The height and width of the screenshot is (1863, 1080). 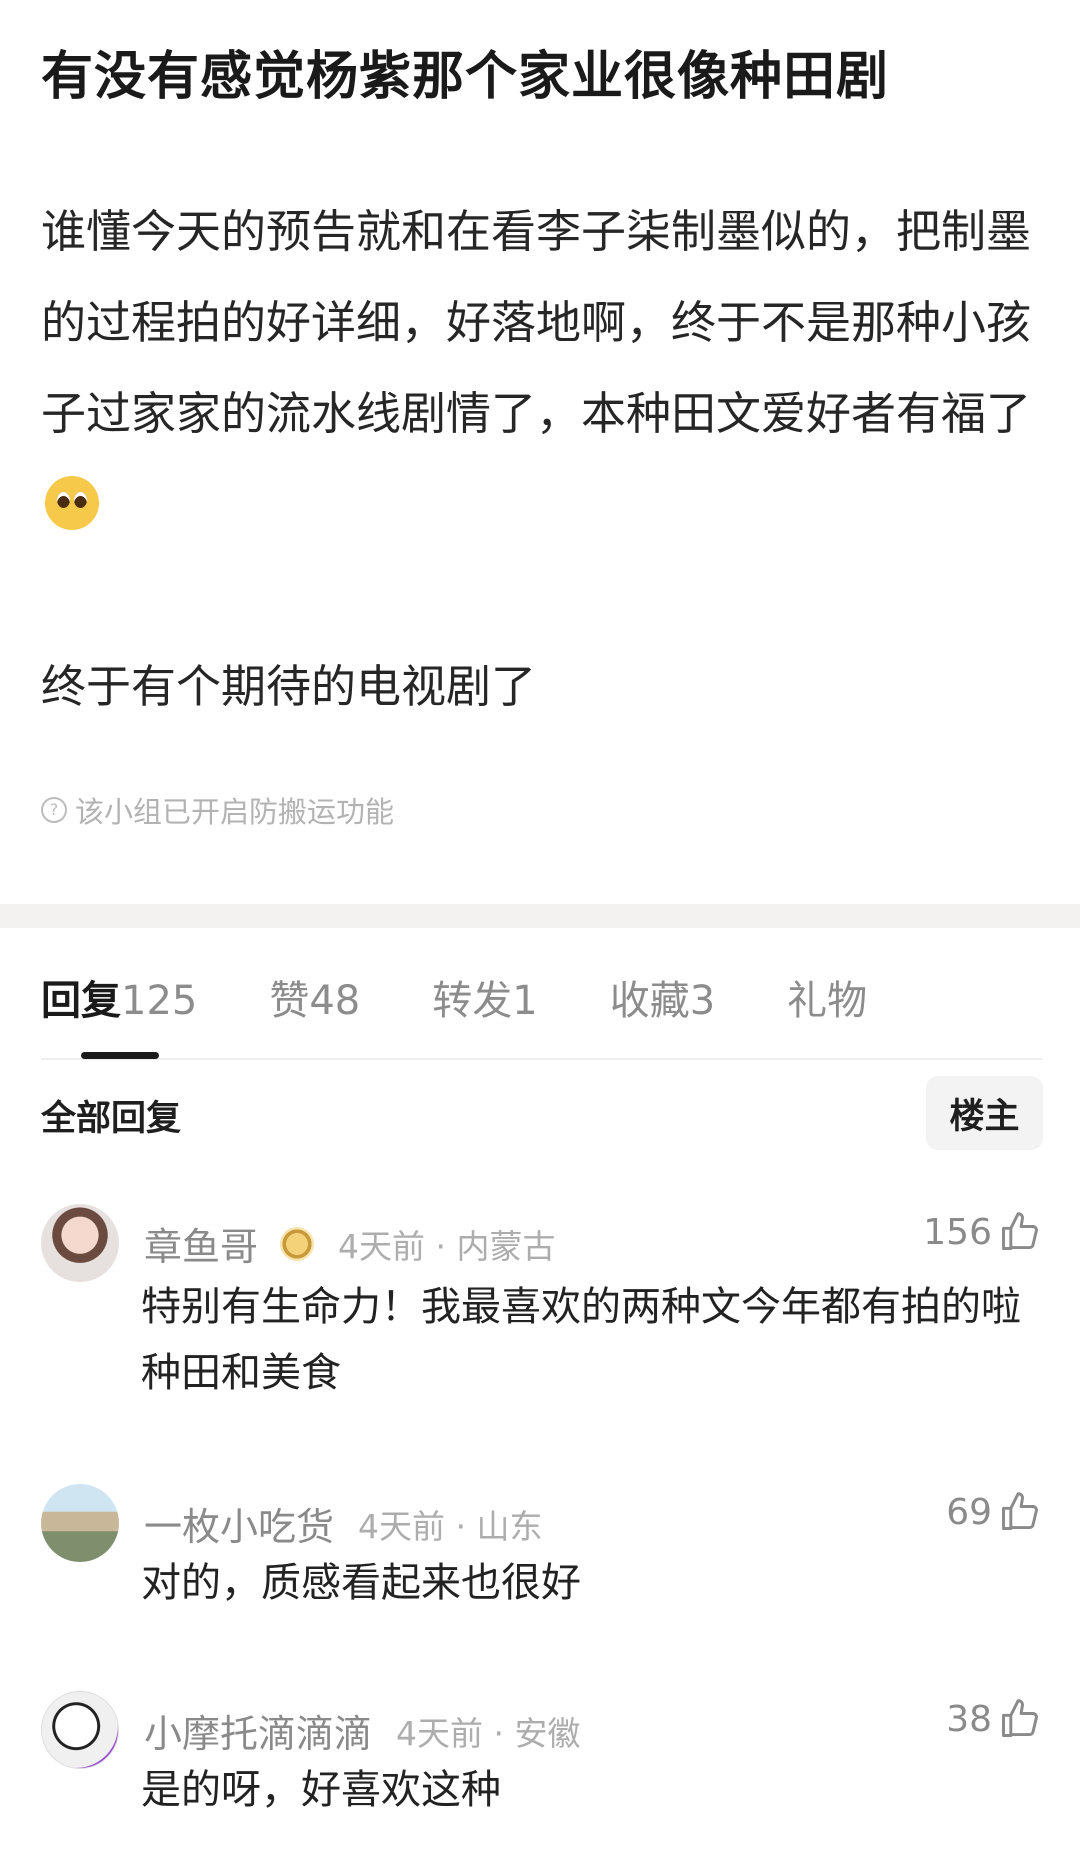 What do you see at coordinates (581, 1340) in the screenshot?
I see `comment-text: 特别有生命力！我最喜欢的两种文今年都有拍的啦种田和美食` at bounding box center [581, 1340].